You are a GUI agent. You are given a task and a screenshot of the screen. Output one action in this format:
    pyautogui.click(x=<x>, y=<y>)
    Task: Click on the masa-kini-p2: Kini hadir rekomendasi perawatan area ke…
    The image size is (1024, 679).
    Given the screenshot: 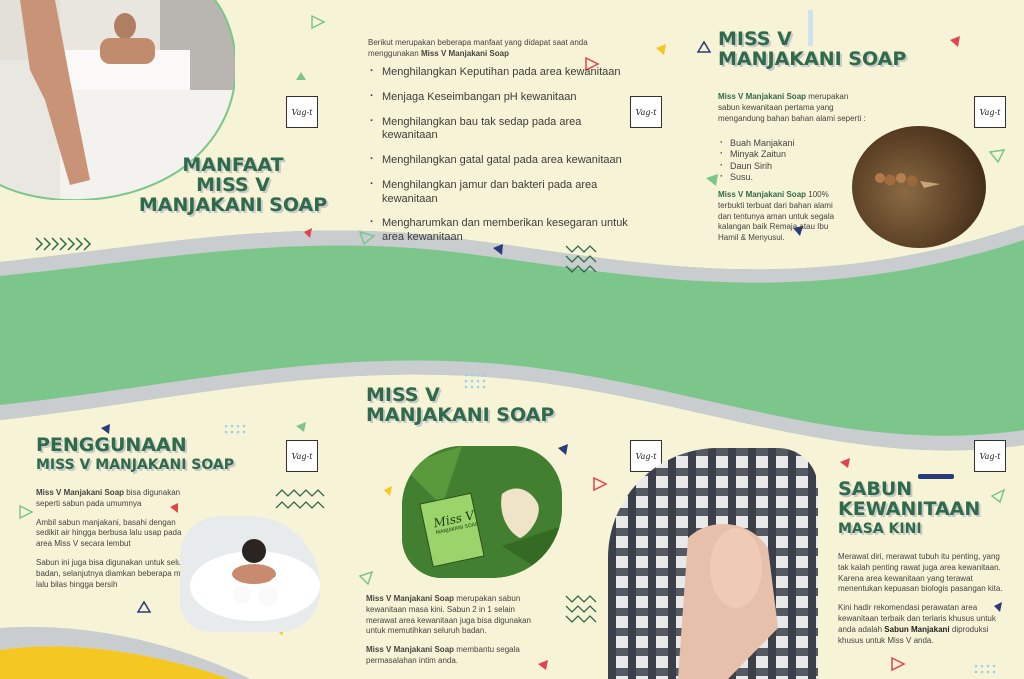 What is the action you would take?
    pyautogui.click(x=922, y=624)
    